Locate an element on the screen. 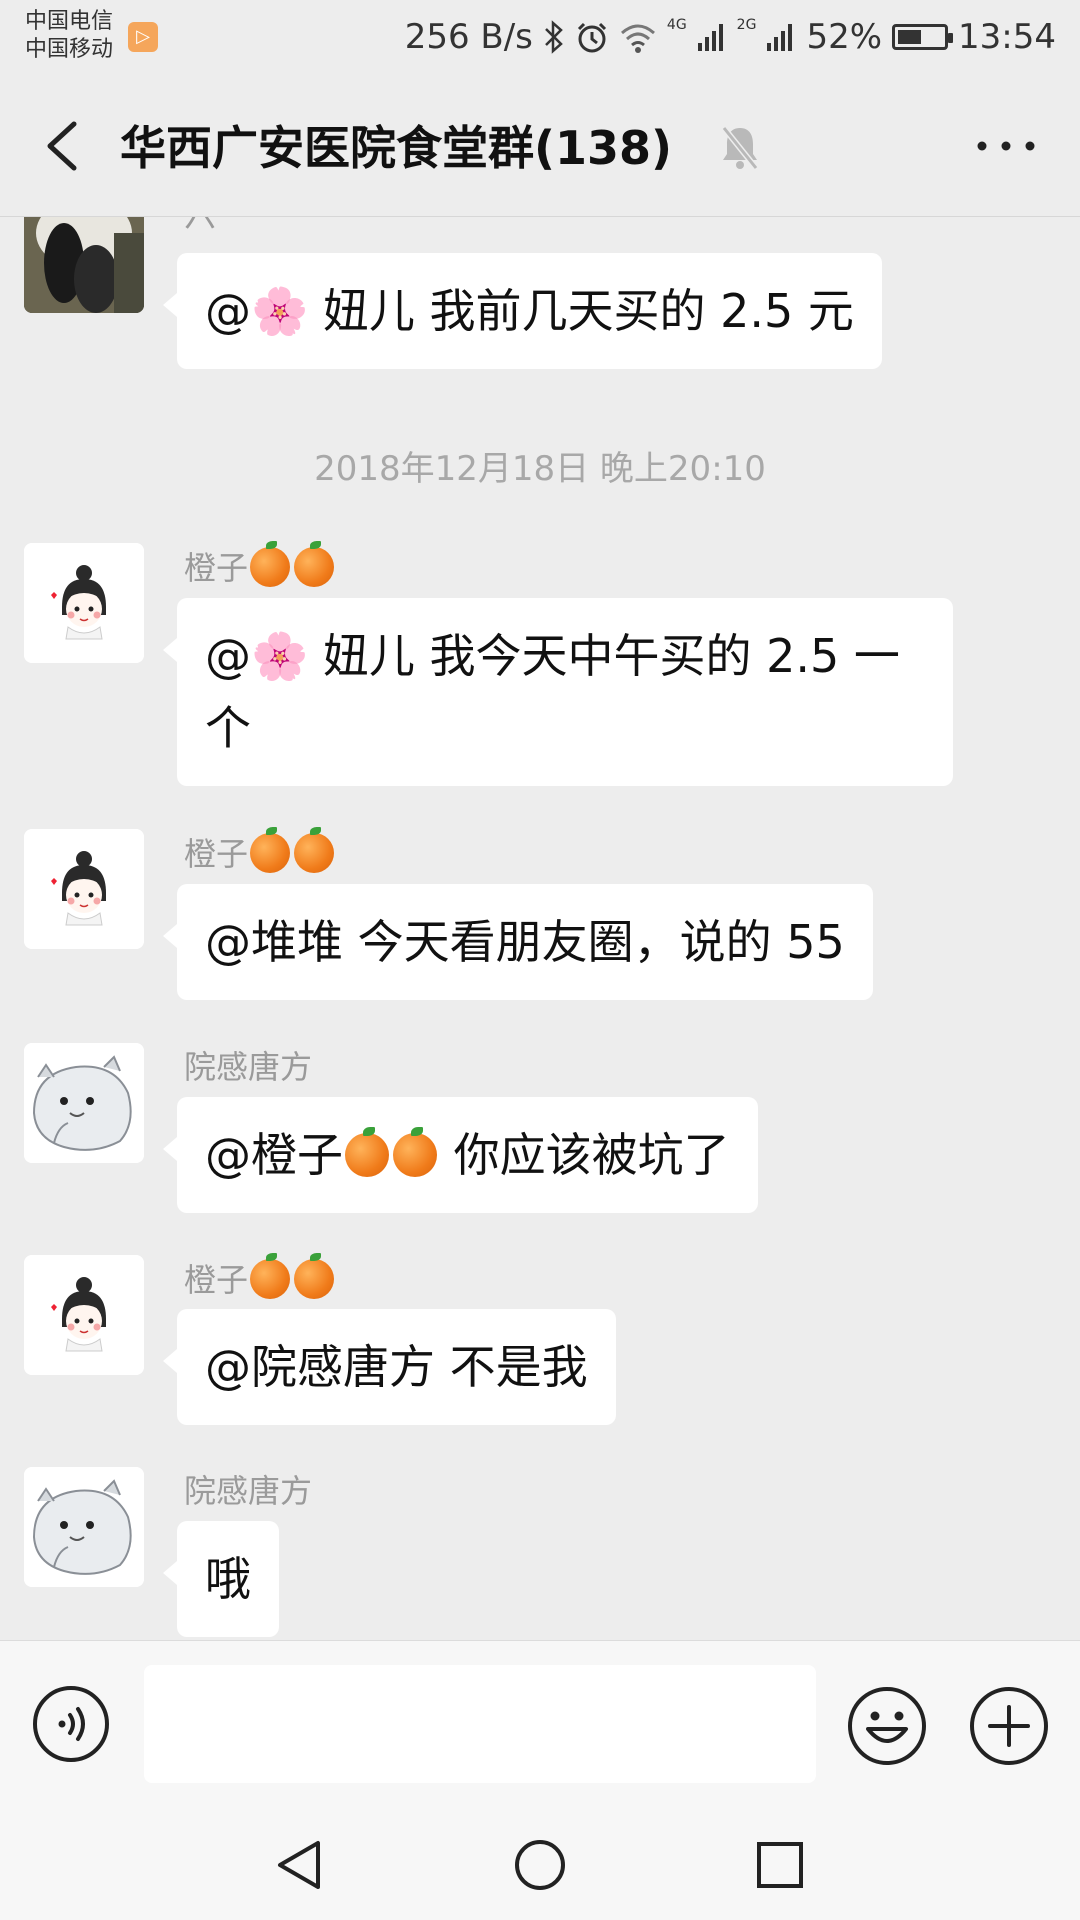 The width and height of the screenshot is (1080, 1920). signal-1-icon is located at coordinates (710, 37).